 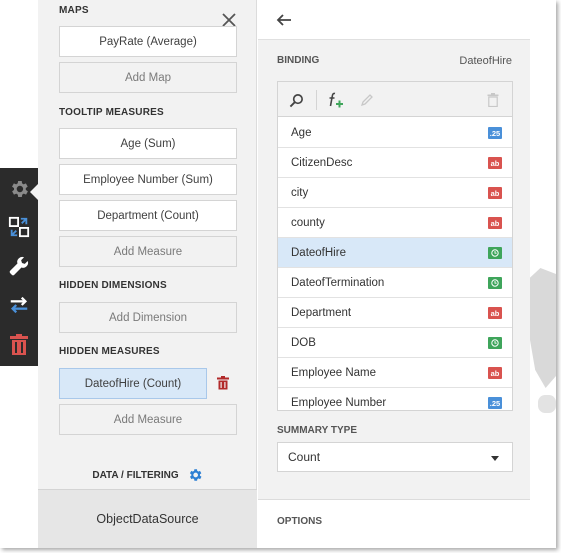 I want to click on field-name: DOB, so click(x=303, y=342).